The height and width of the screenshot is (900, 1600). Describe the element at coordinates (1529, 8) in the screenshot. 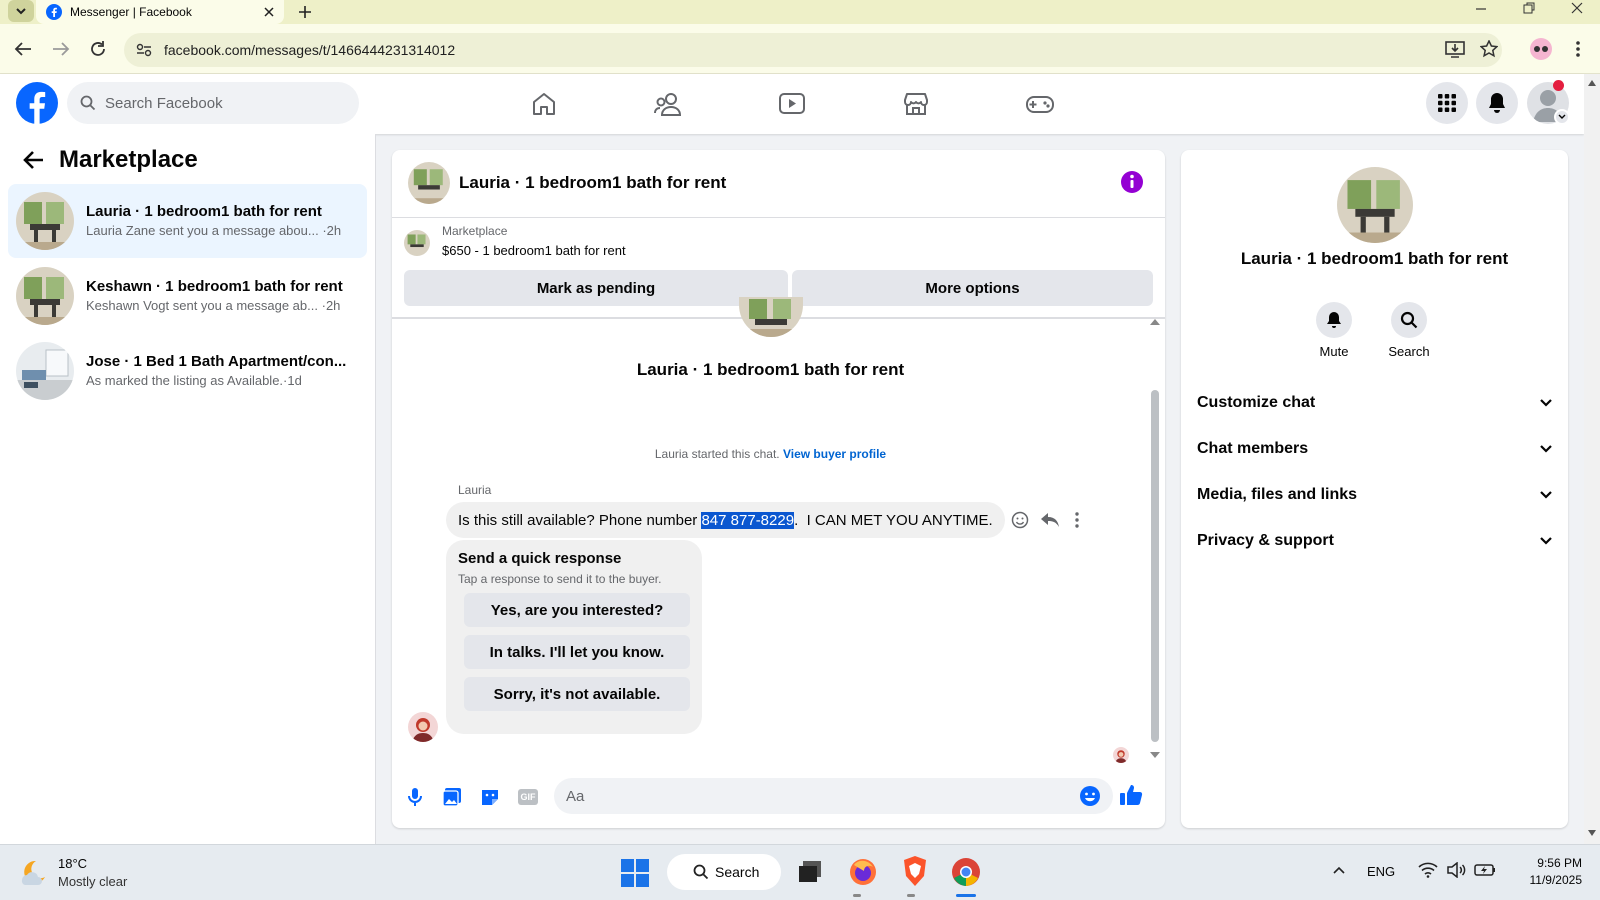

I see `restore-icon` at that location.